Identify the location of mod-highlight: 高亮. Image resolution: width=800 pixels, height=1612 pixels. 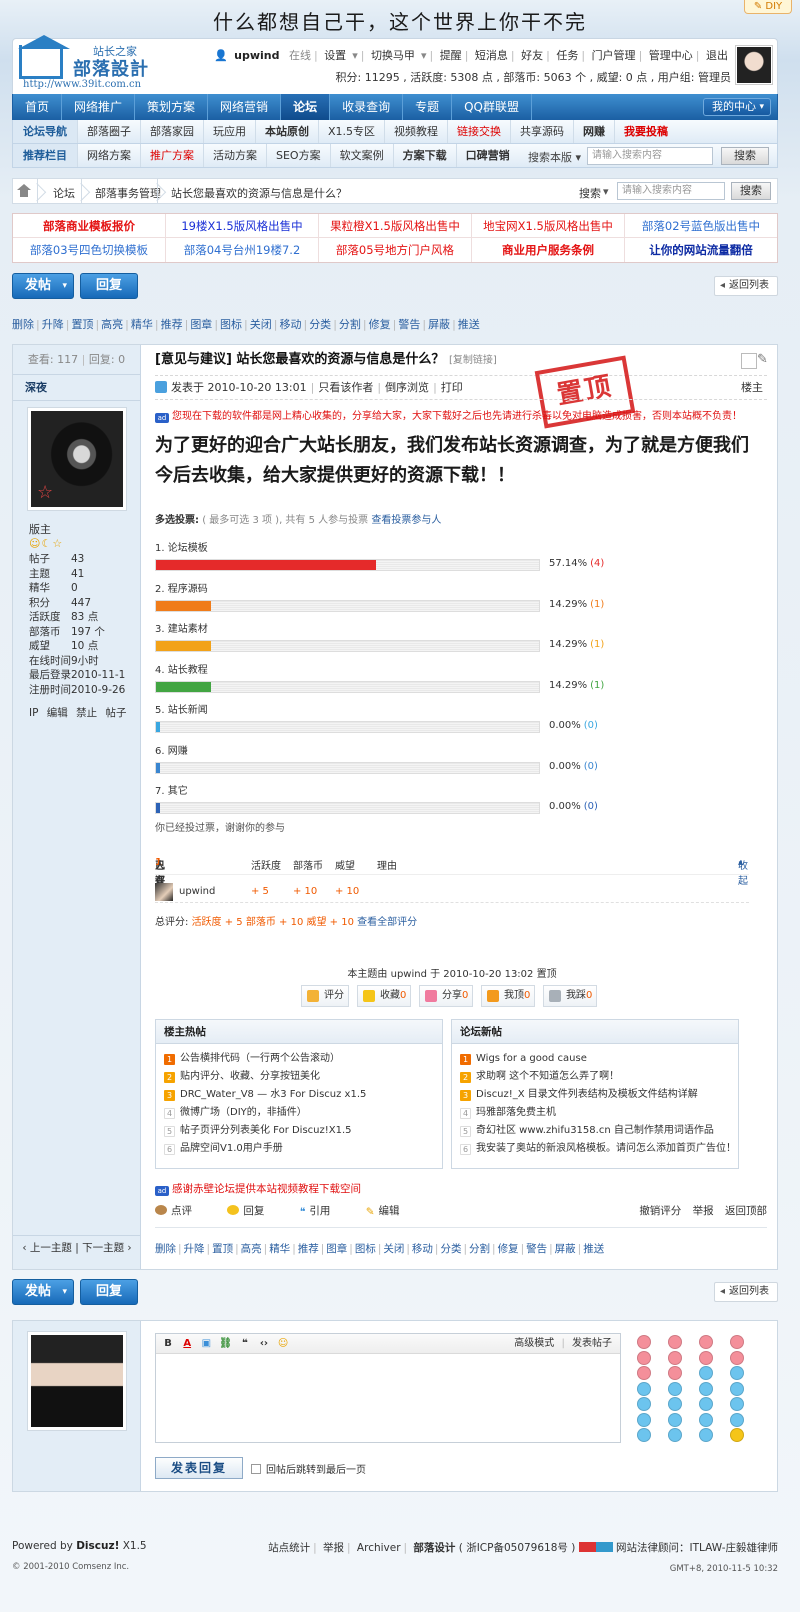
(112, 324).